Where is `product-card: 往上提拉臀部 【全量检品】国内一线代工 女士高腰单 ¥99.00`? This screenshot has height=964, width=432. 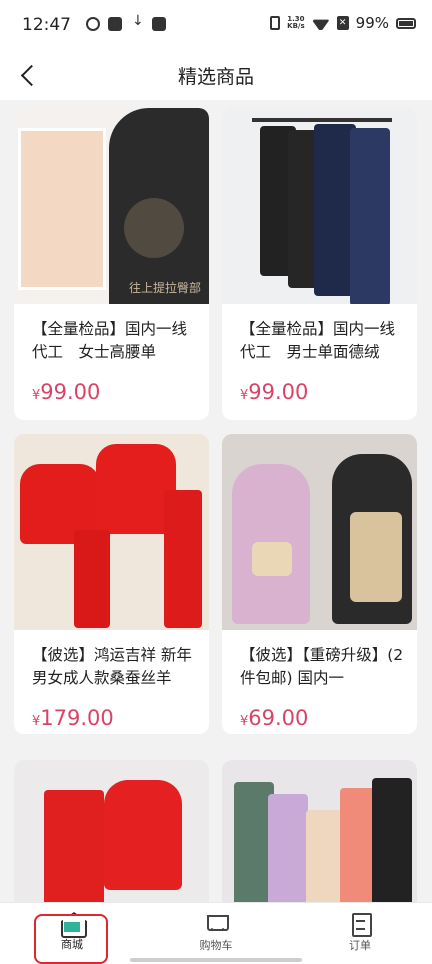
product-card: 往上提拉臀部 【全量检品】国内一线代工 女士高腰单 ¥99.00 is located at coordinates (111, 264).